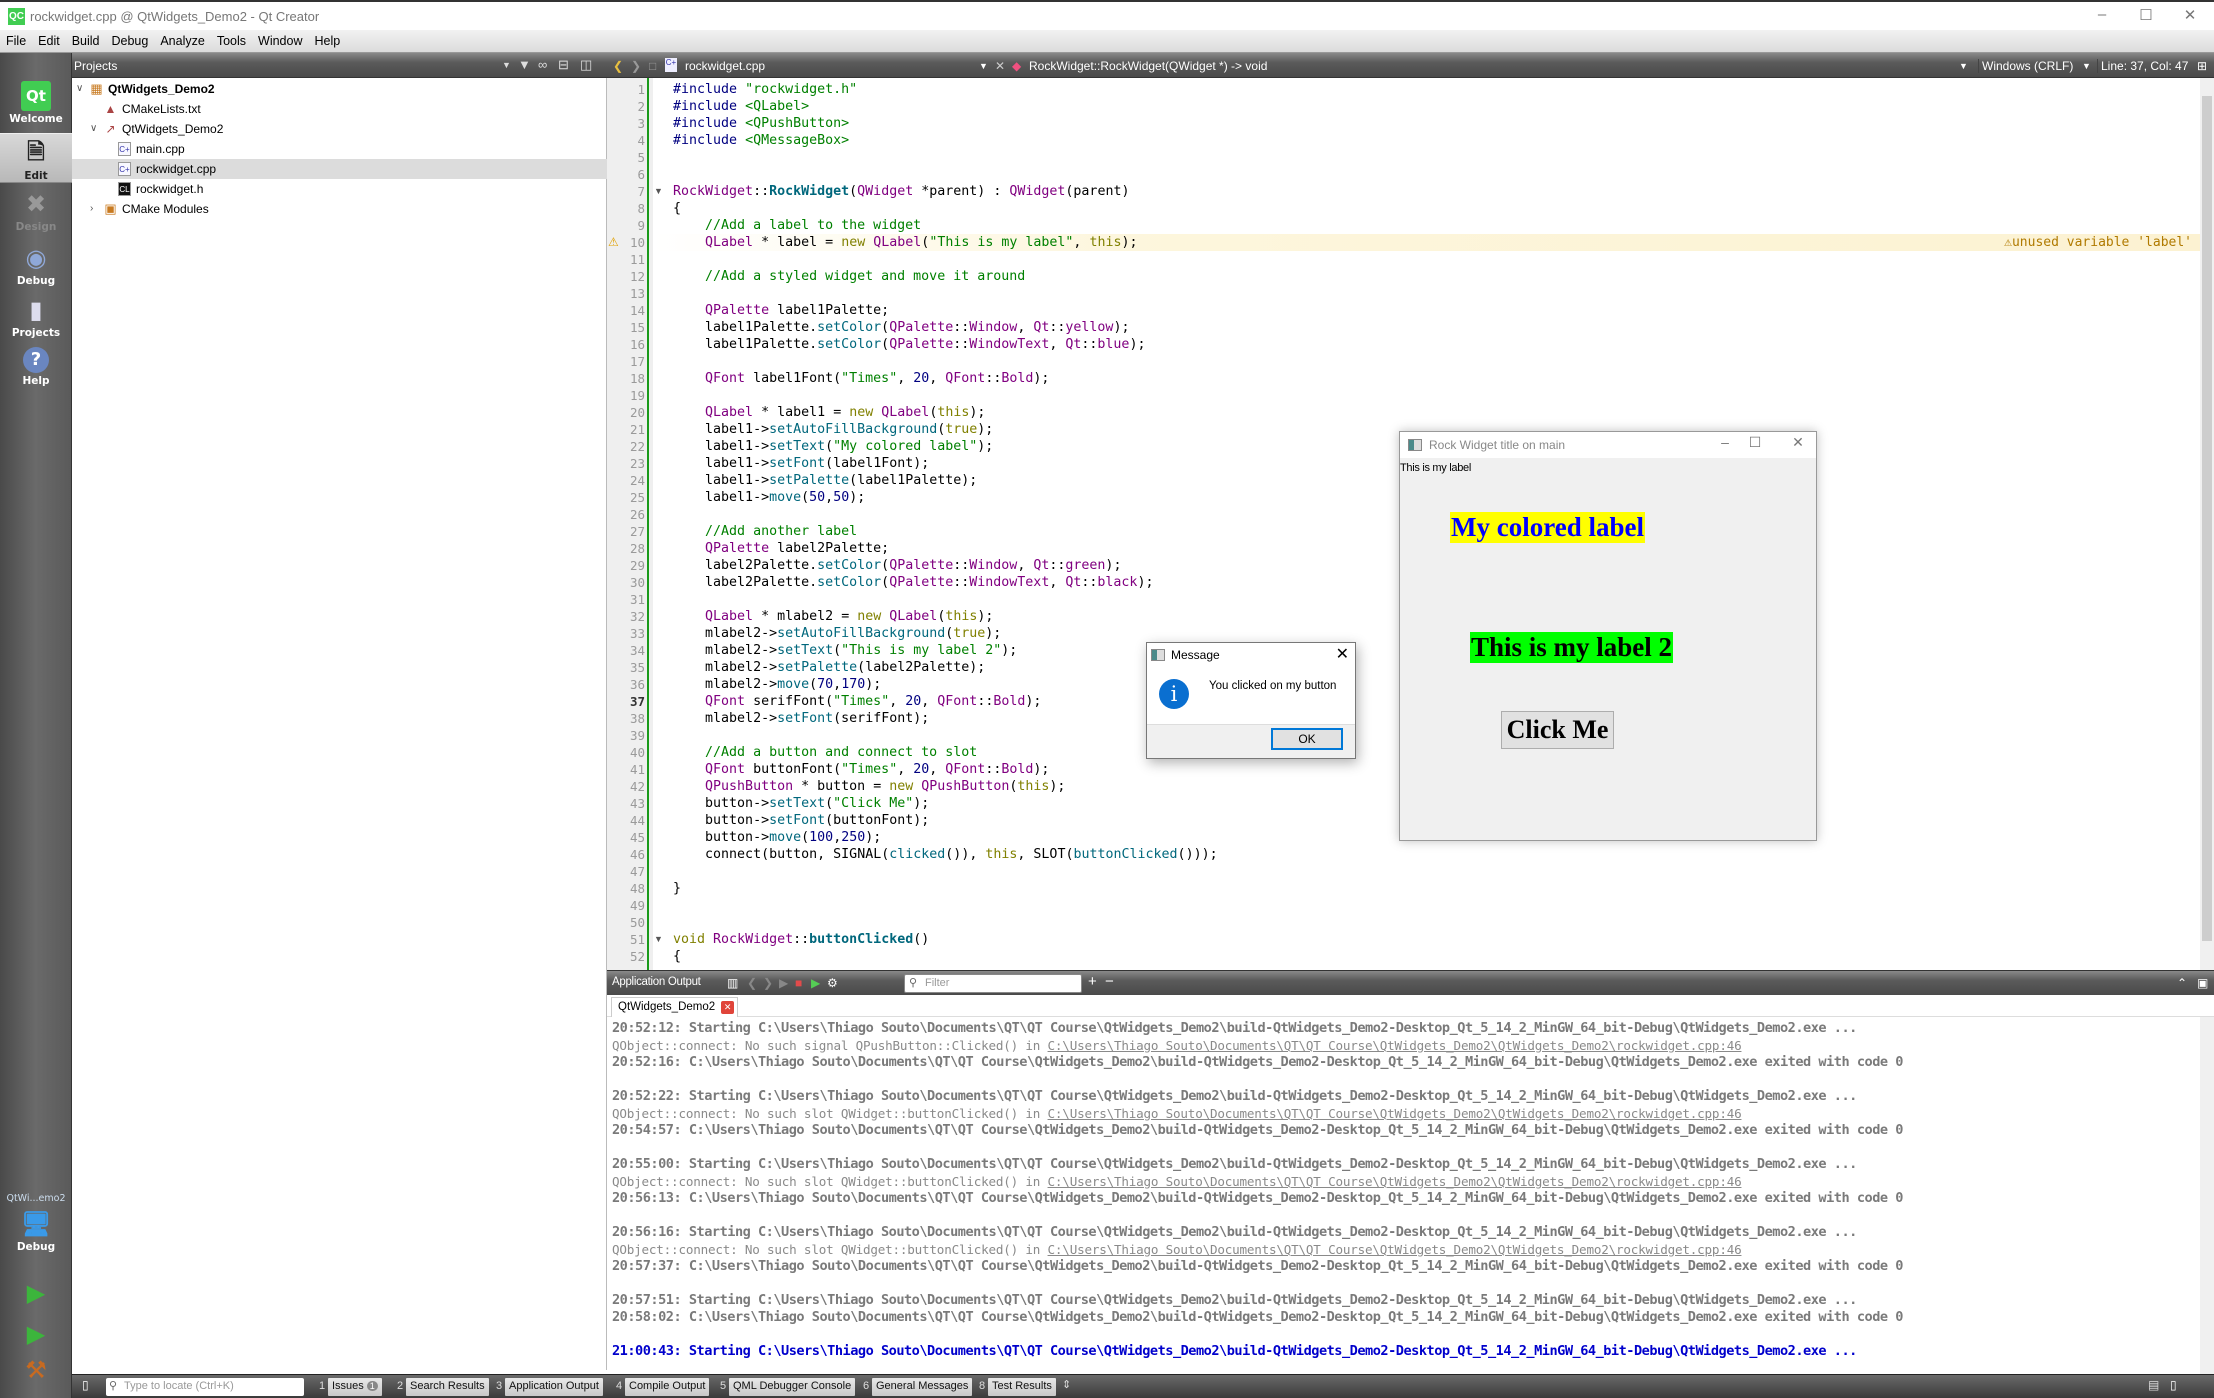 Image resolution: width=2214 pixels, height=1398 pixels. I want to click on menu-debug: Debug, so click(130, 39).